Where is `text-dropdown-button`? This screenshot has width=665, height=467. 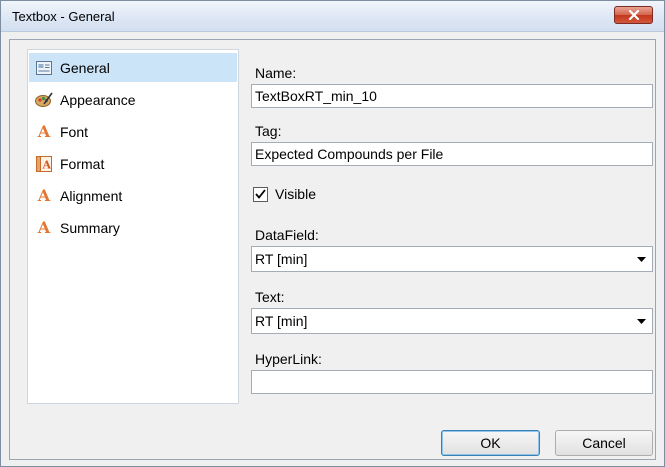
text-dropdown-button is located at coordinates (641, 321).